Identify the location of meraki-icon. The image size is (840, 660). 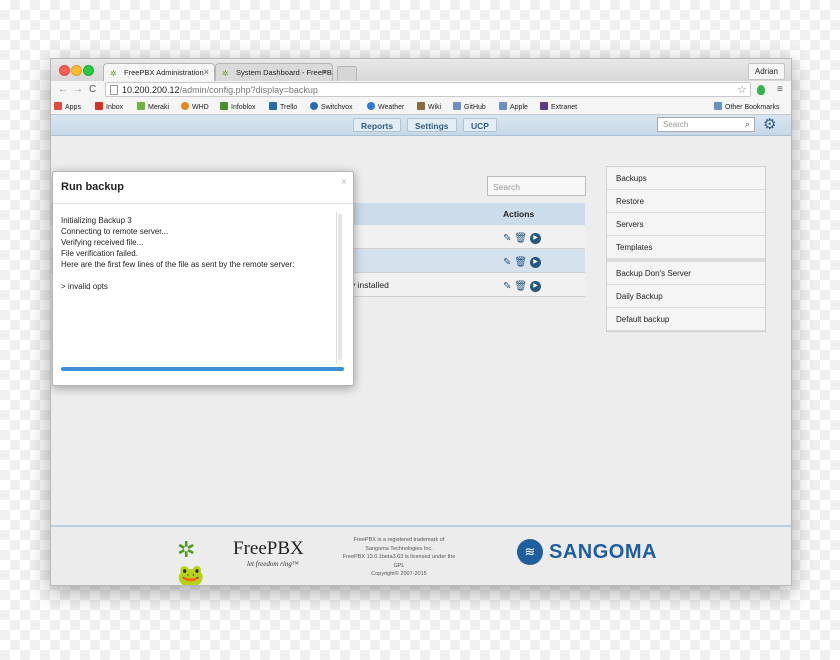
(141, 106).